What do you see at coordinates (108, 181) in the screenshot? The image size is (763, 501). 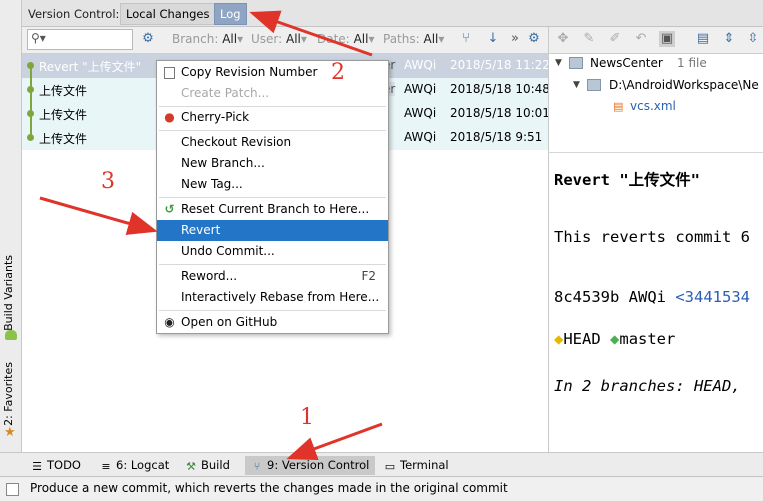 I see `annotation-number-3: 3` at bounding box center [108, 181].